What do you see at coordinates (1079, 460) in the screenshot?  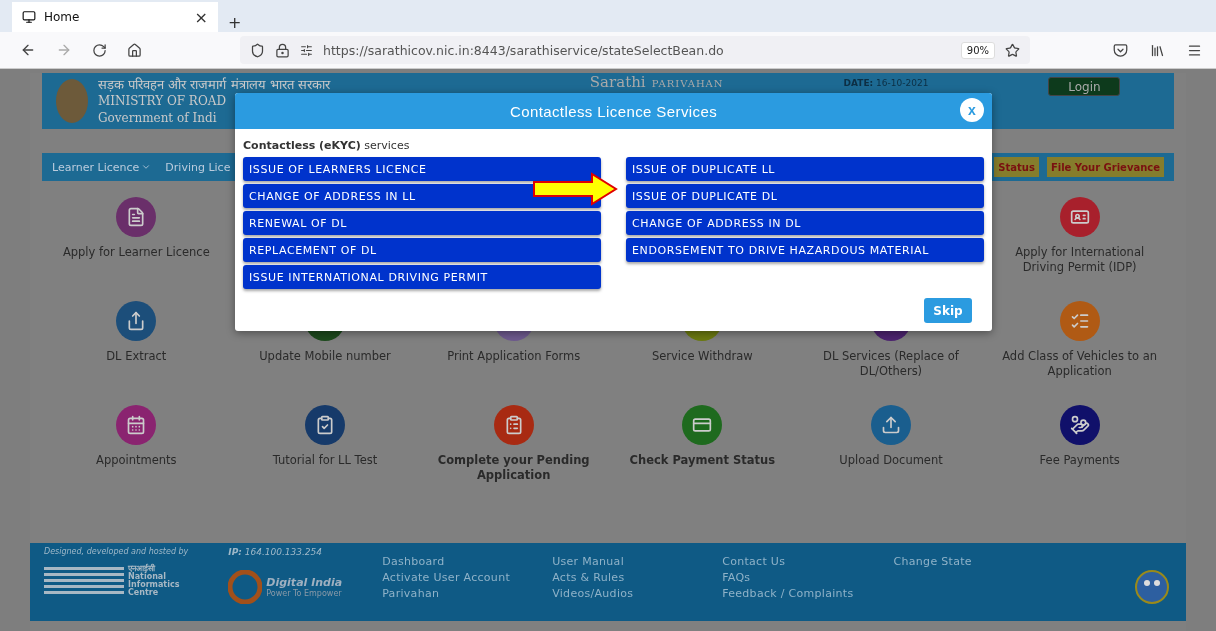 I see `service-label: Fee Payments` at bounding box center [1079, 460].